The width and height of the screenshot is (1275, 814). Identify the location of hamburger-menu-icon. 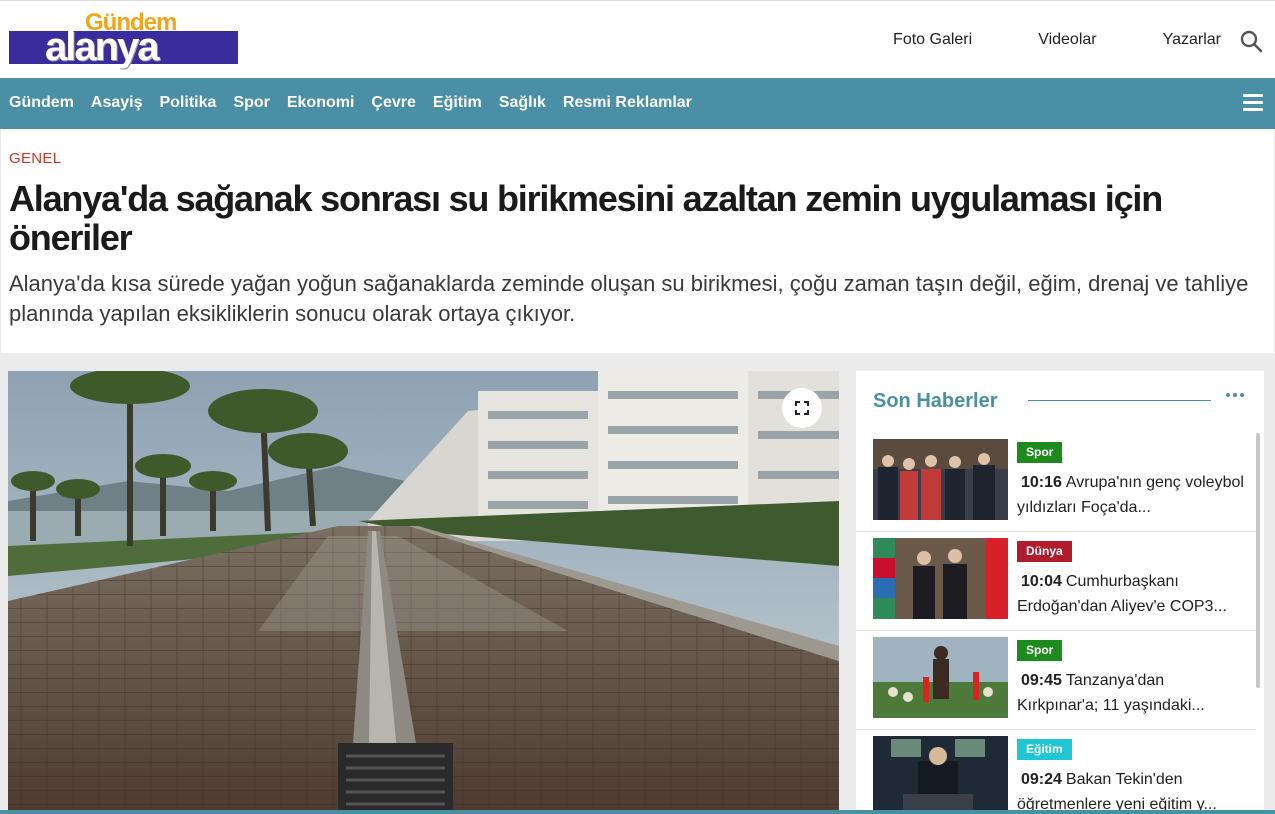
(1253, 103).